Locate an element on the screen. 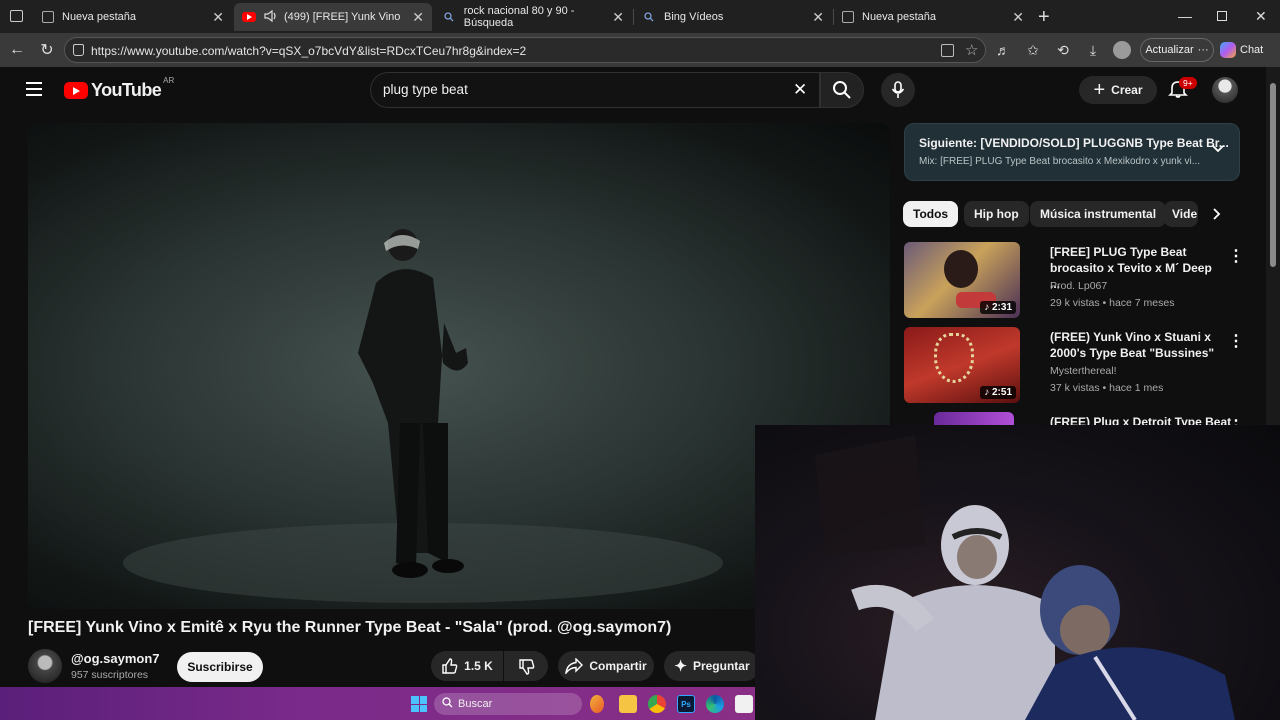 Image resolution: width=1280 pixels, height=720 pixels. tab-label: Bing Vídeos is located at coordinates (694, 17).